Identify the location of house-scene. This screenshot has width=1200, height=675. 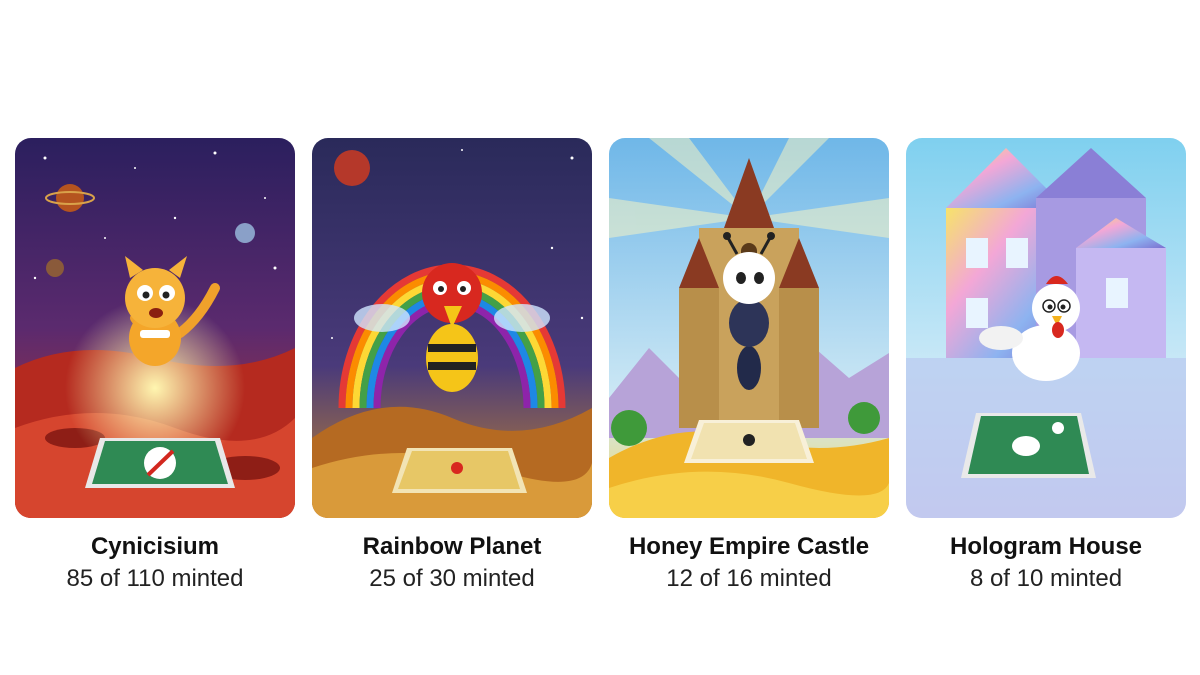
(1046, 328).